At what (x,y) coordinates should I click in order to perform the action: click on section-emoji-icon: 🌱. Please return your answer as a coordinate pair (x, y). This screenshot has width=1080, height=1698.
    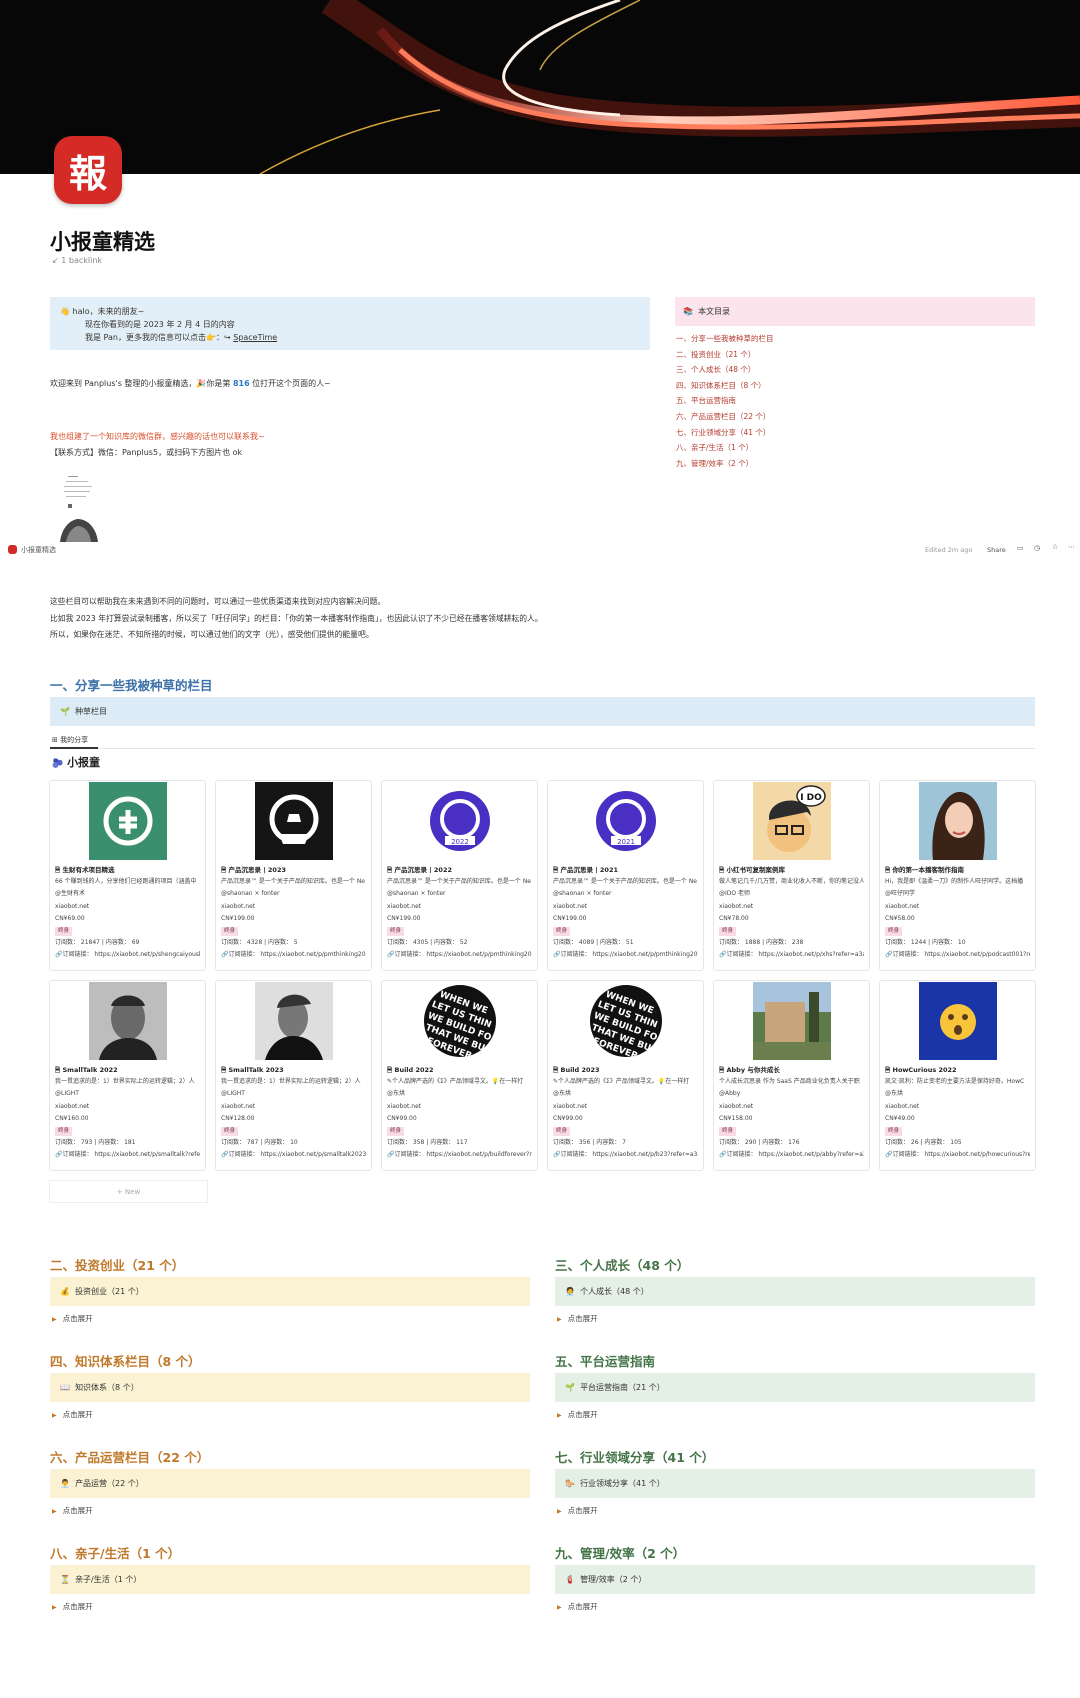
    Looking at the image, I should click on (570, 1387).